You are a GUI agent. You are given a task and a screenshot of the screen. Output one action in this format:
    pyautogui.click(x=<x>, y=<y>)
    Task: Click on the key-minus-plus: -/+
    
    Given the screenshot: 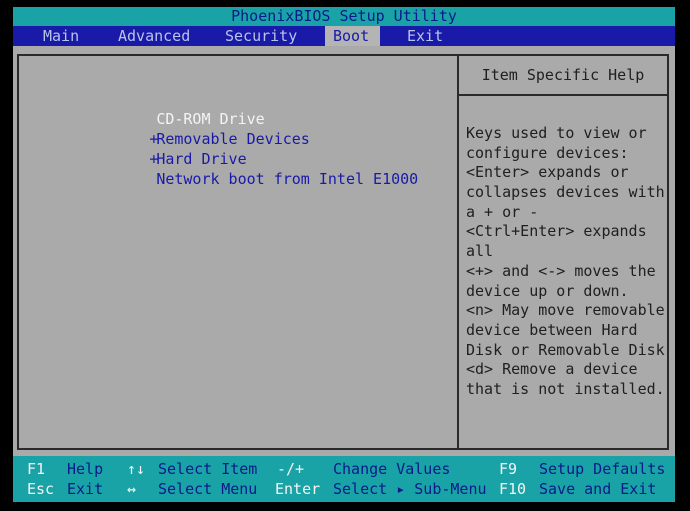 What is the action you would take?
    pyautogui.click(x=291, y=469)
    